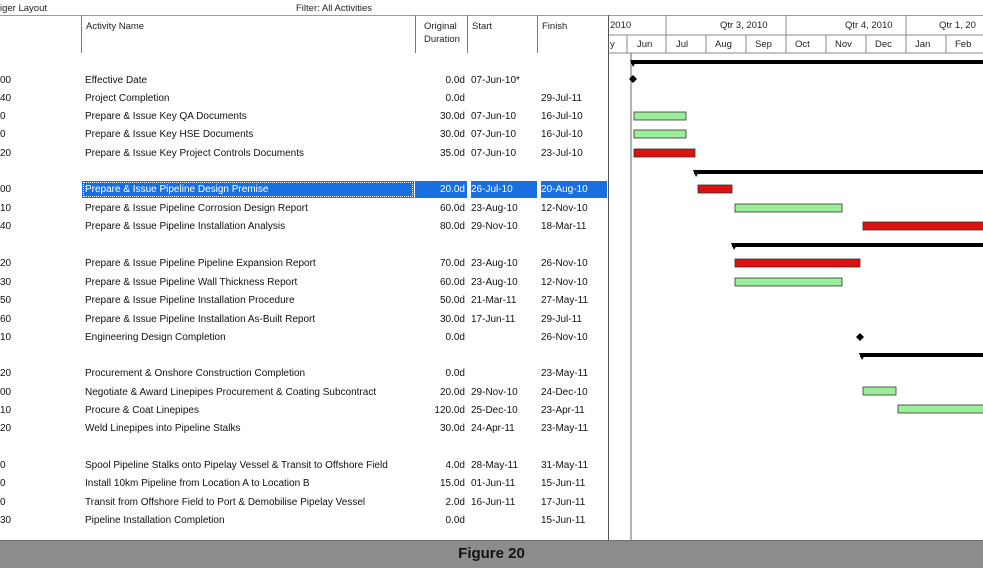 The image size is (983, 576). Describe the element at coordinates (441, 189) in the screenshot. I see `activity-duration: 20.0d` at that location.